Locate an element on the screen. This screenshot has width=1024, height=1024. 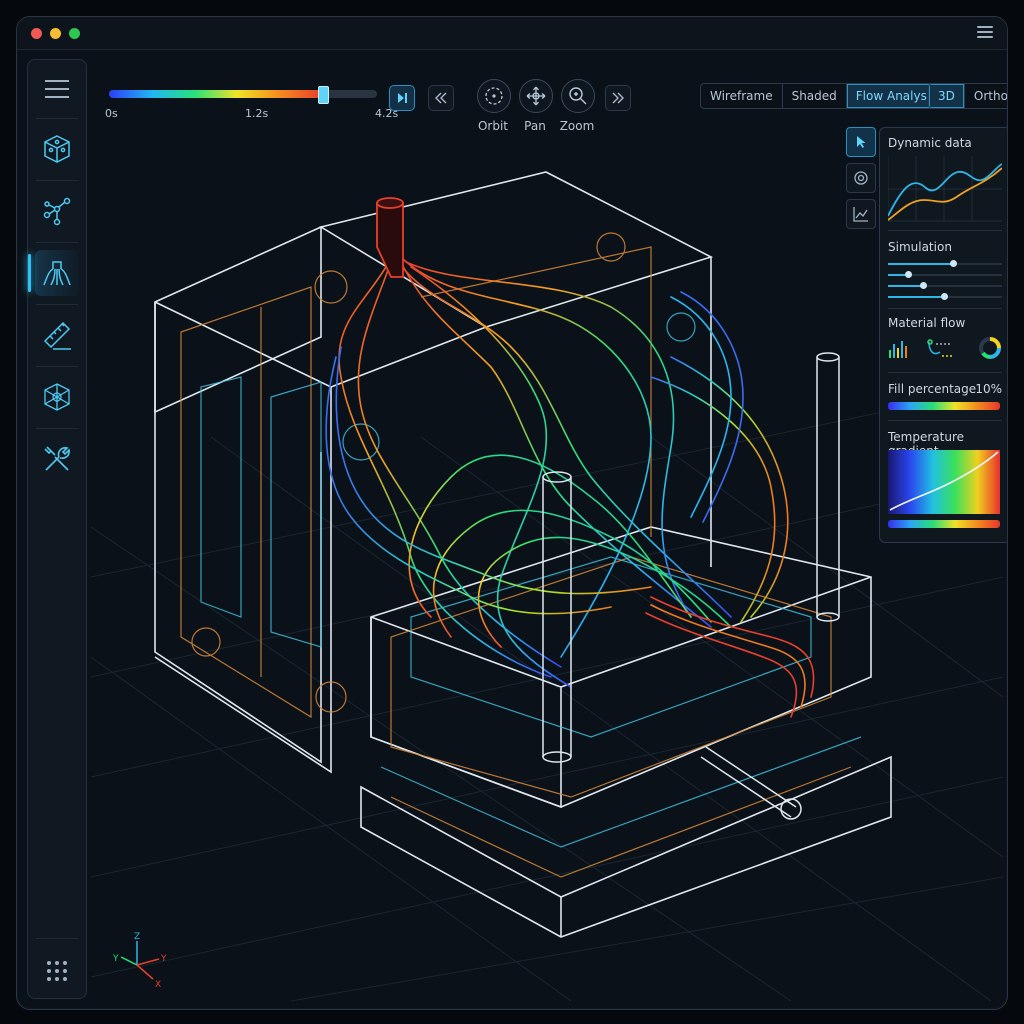
axis-triad-icon: Z Y Y X is located at coordinates (139, 961).